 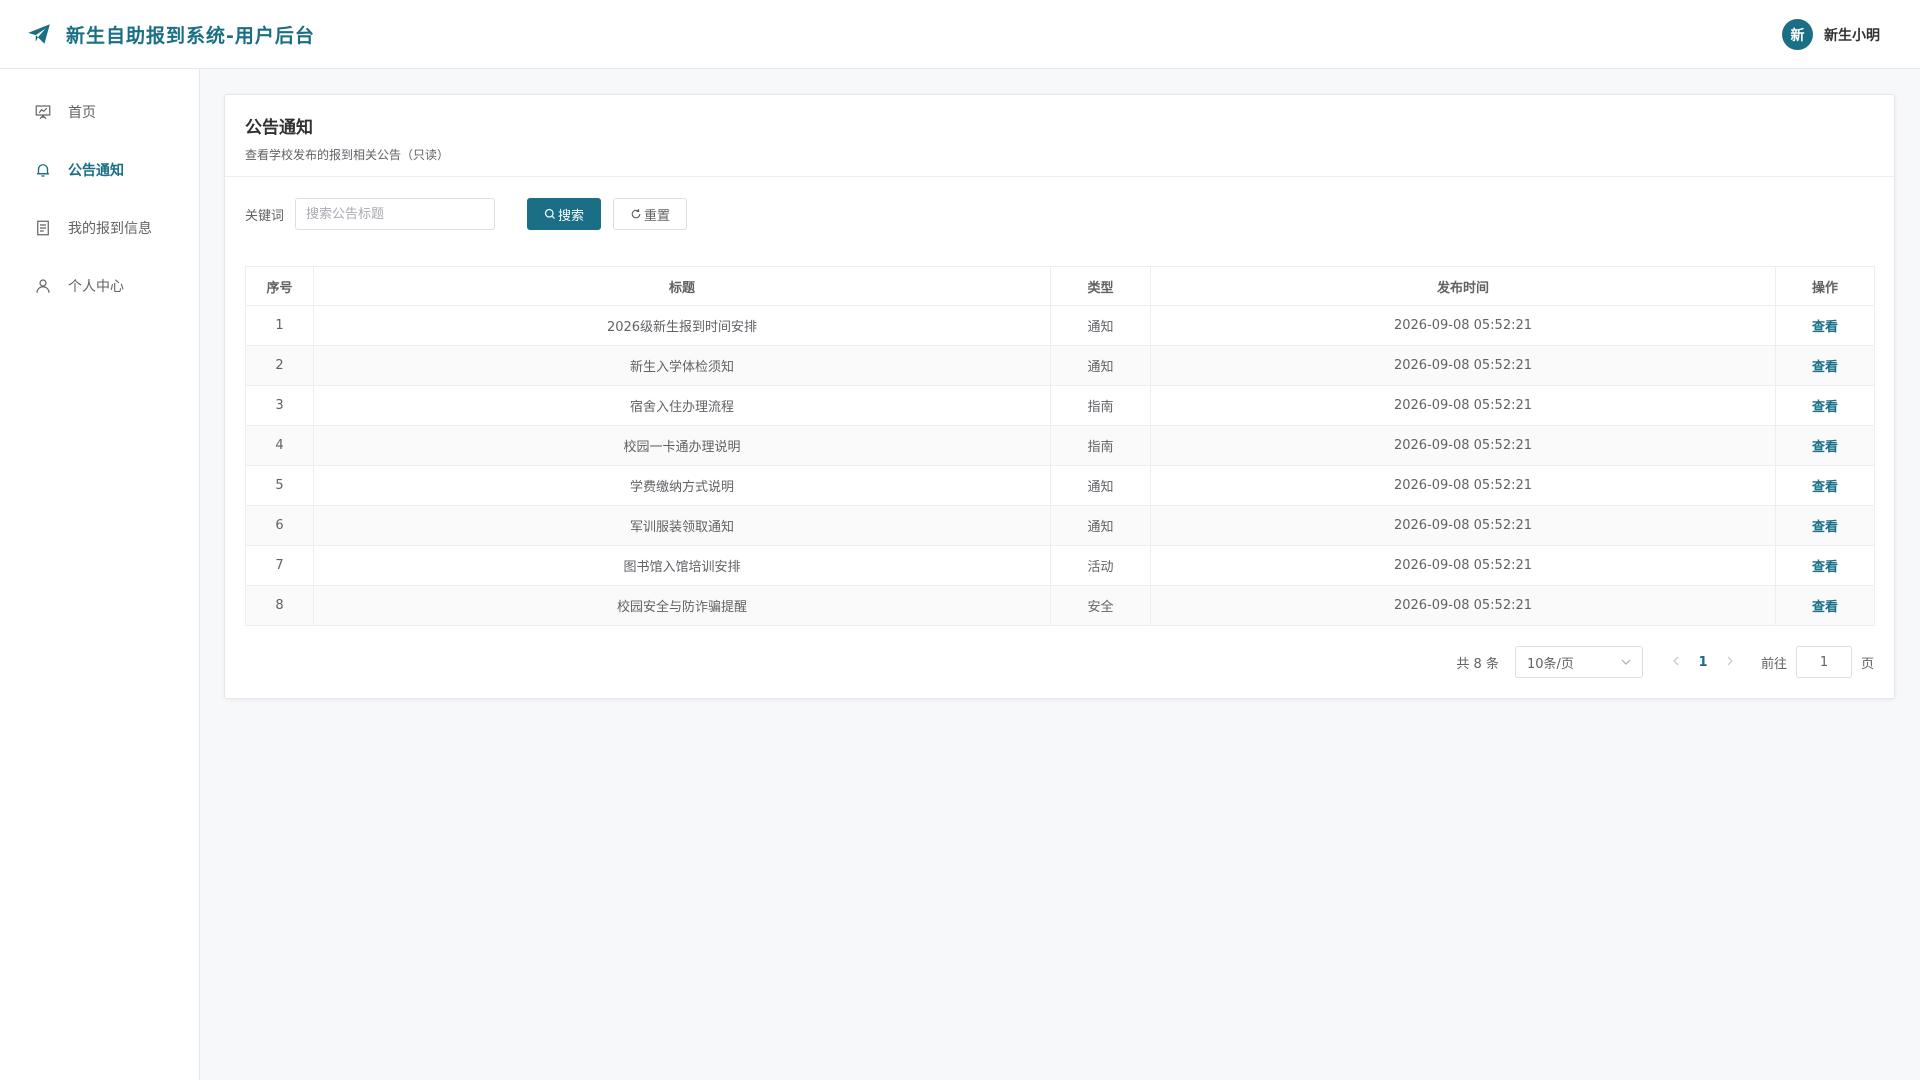 I want to click on user-icon, so click(x=43, y=286).